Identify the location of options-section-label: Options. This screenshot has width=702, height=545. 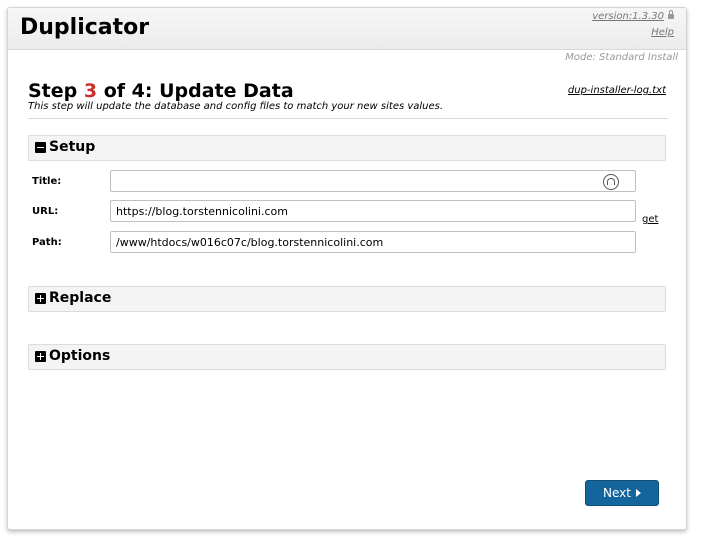
(80, 356).